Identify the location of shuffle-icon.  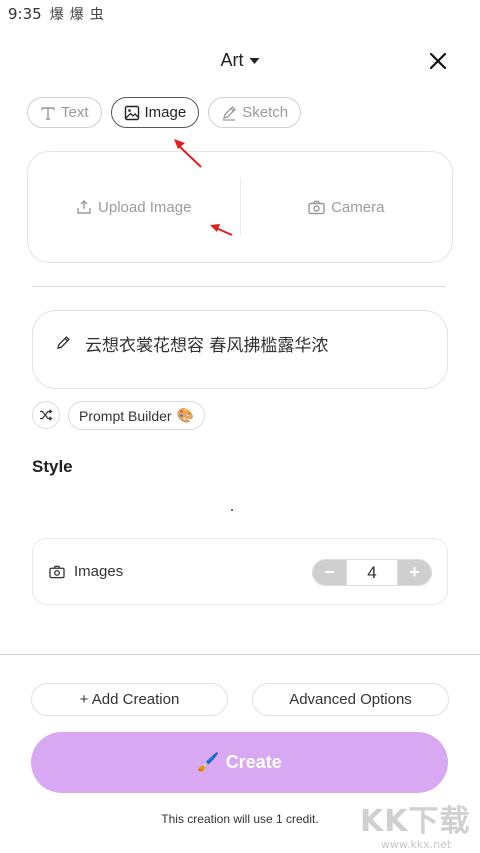
(46, 415).